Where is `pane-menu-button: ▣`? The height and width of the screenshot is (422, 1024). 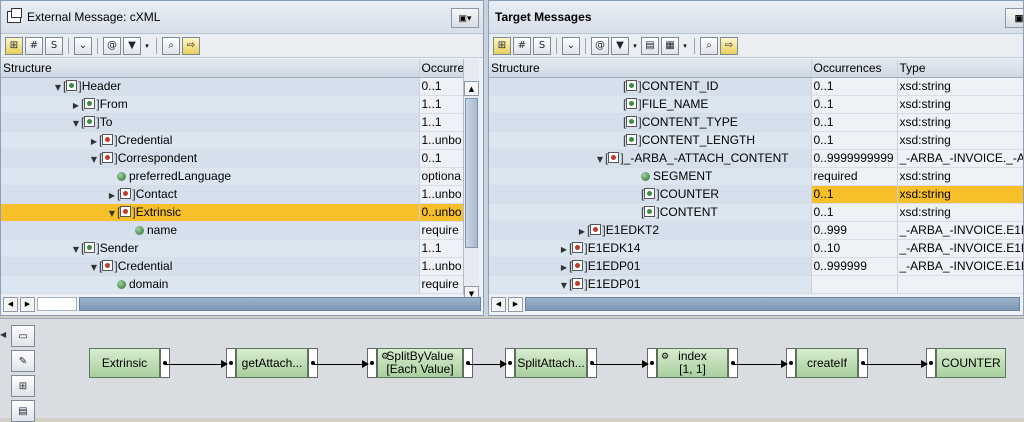 pane-menu-button: ▣ is located at coordinates (1014, 18).